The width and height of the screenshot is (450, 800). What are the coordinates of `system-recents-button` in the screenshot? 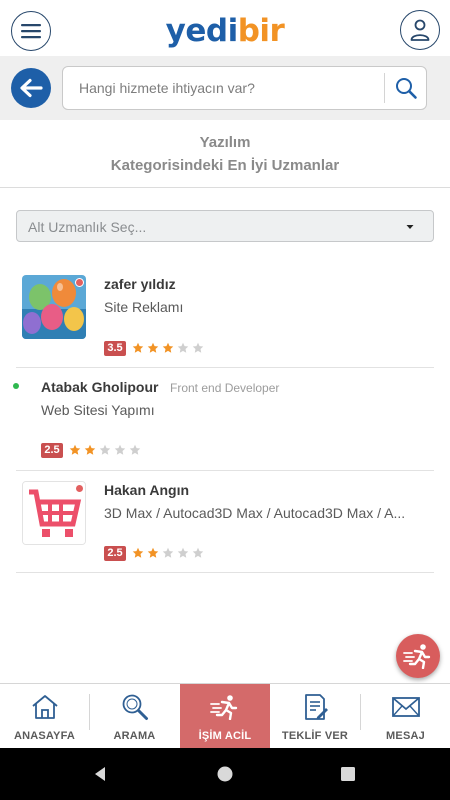 It's located at (348, 774).